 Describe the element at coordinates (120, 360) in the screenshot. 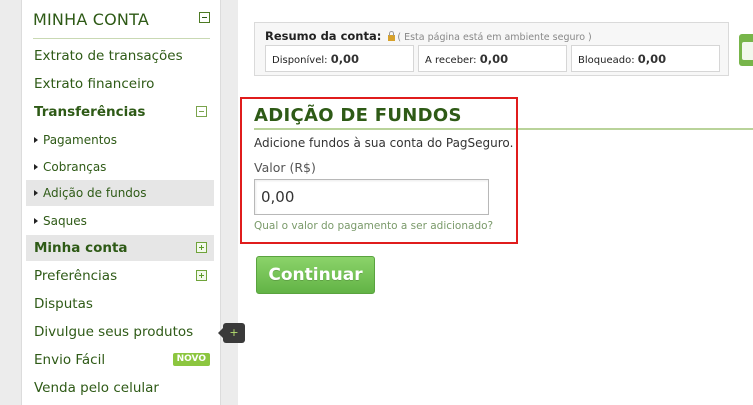

I see `sidebar-item-envio-facil: Envio Fácil NOVO` at that location.